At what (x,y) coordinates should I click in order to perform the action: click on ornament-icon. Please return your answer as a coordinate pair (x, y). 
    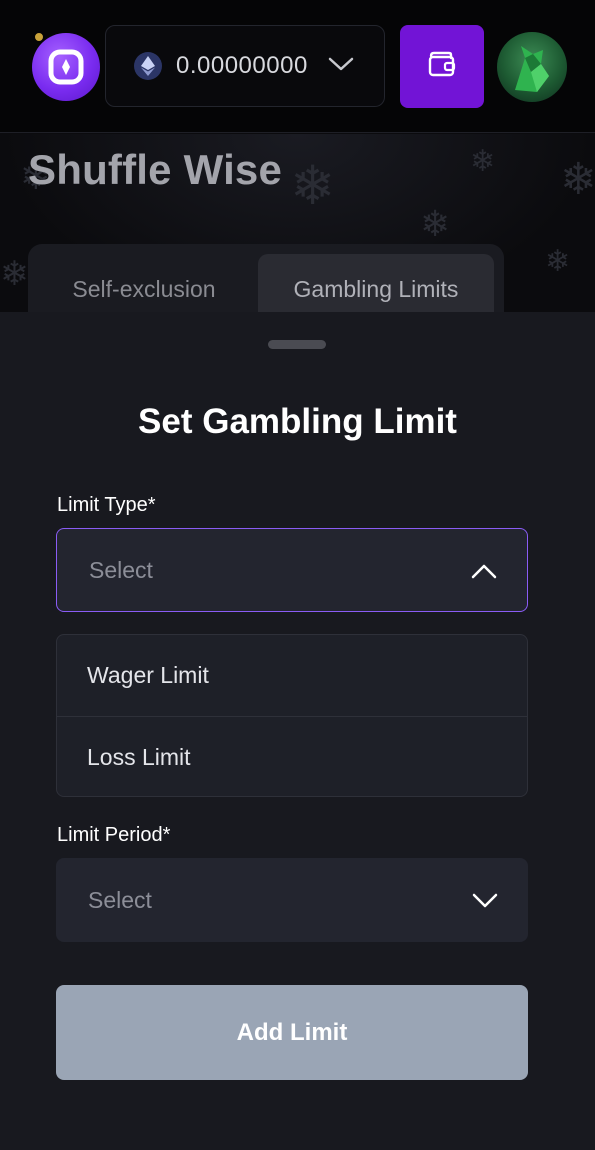
    Looking at the image, I should click on (39, 37).